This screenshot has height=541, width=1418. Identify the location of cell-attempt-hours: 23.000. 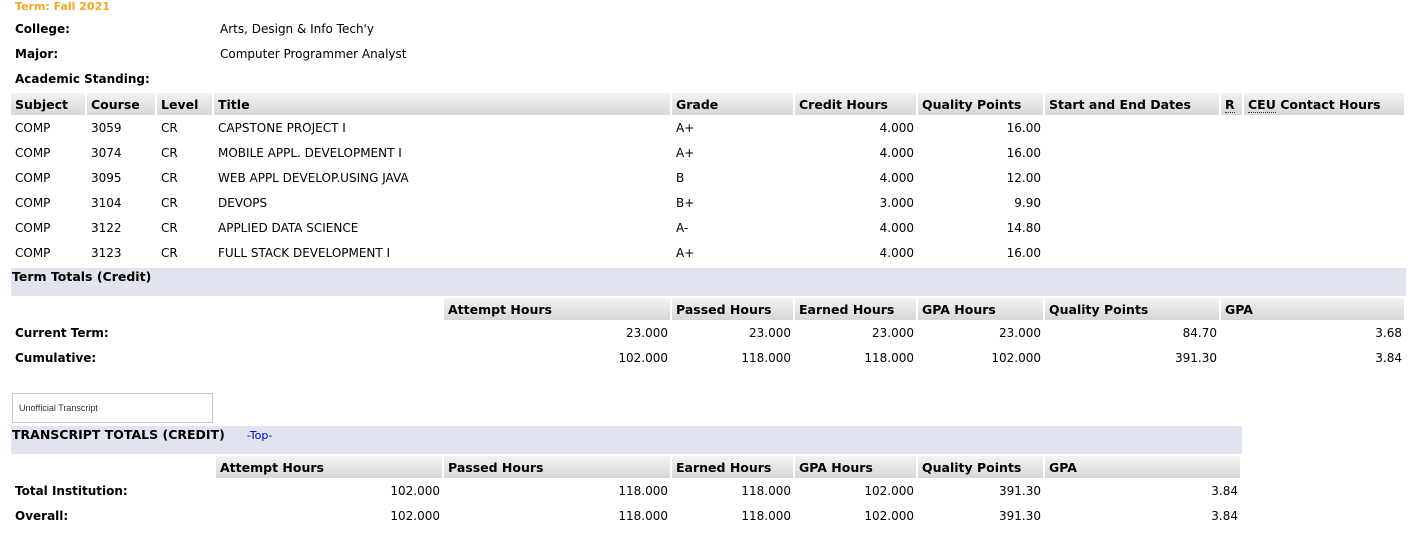
(647, 332).